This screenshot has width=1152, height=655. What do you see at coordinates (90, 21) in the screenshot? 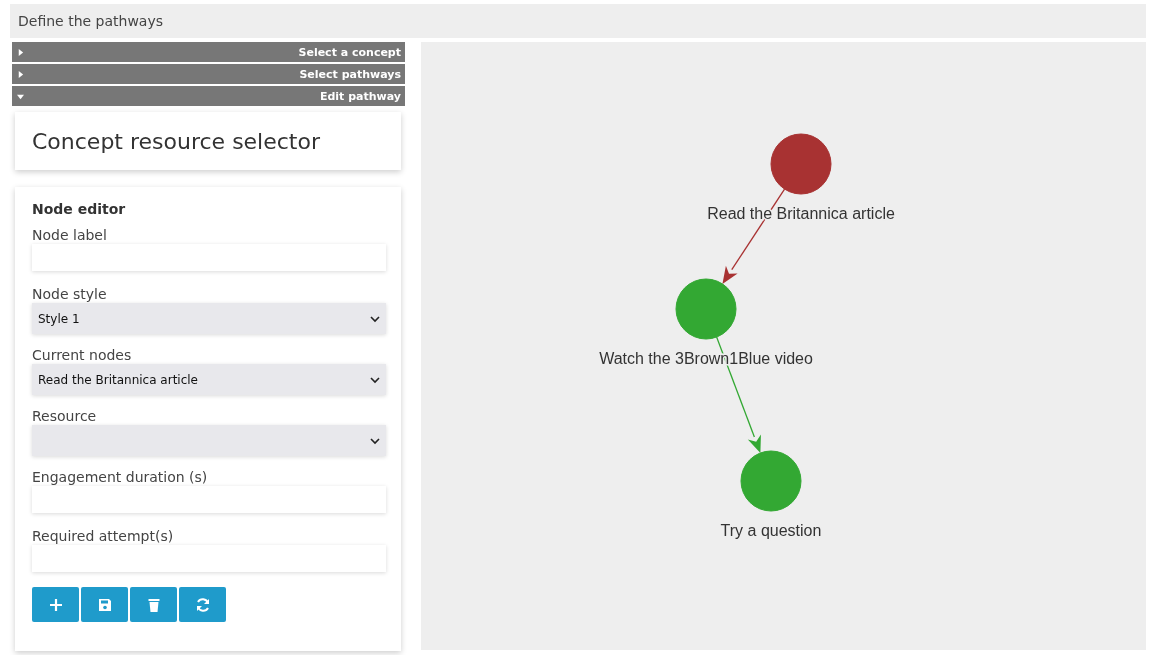
I see `page-title: Define the pathways` at bounding box center [90, 21].